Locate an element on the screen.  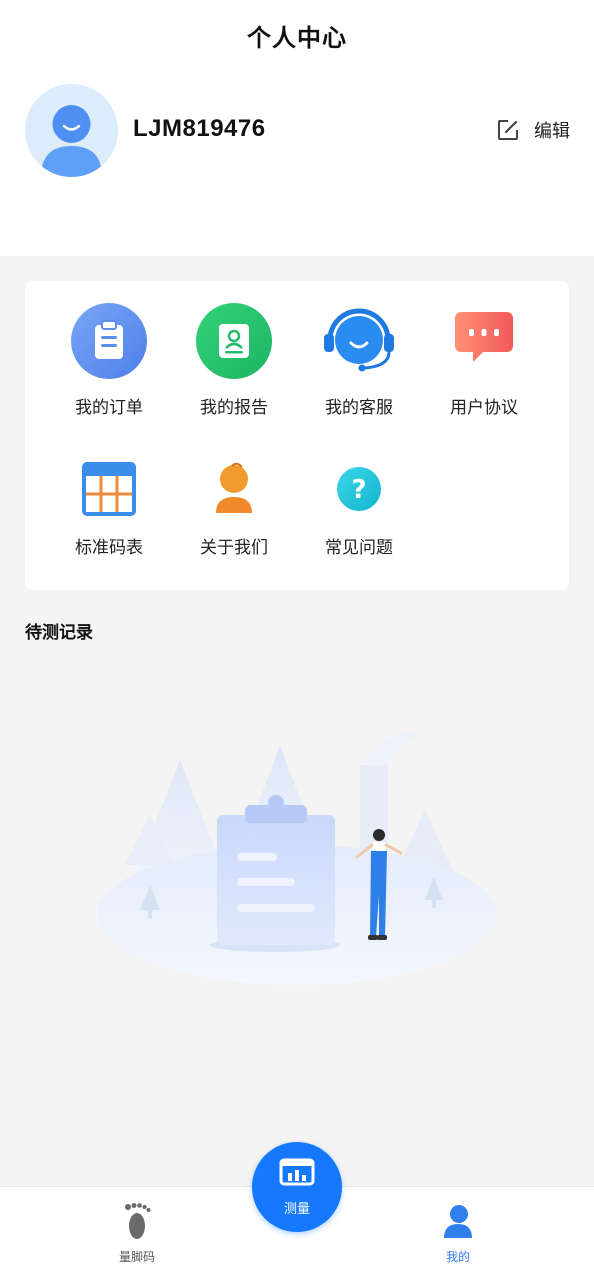
menu-item-size-table: 标准码表 is located at coordinates (109, 507).